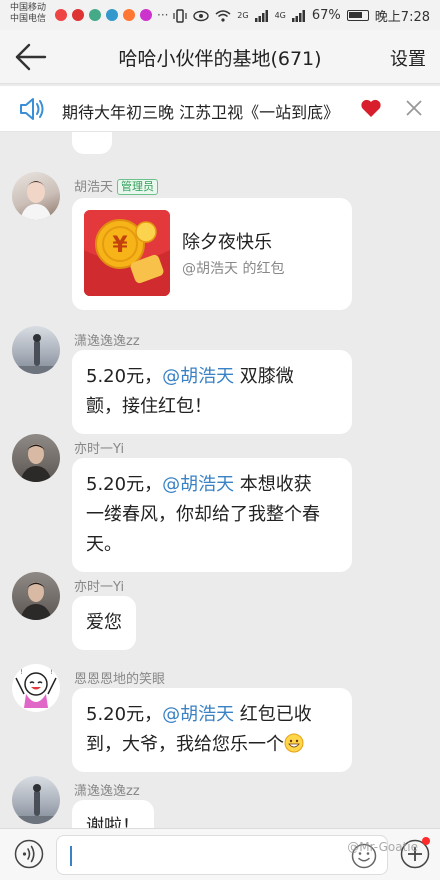 This screenshot has height=880, width=440. What do you see at coordinates (203, 514) in the screenshot?
I see `message-text: 一缕春风，你却给了我整个春` at bounding box center [203, 514].